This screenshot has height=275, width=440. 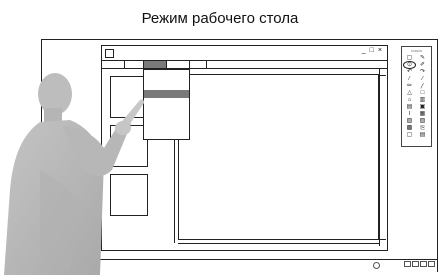 I want to click on vertical-scrollbar, so click(x=382, y=157).